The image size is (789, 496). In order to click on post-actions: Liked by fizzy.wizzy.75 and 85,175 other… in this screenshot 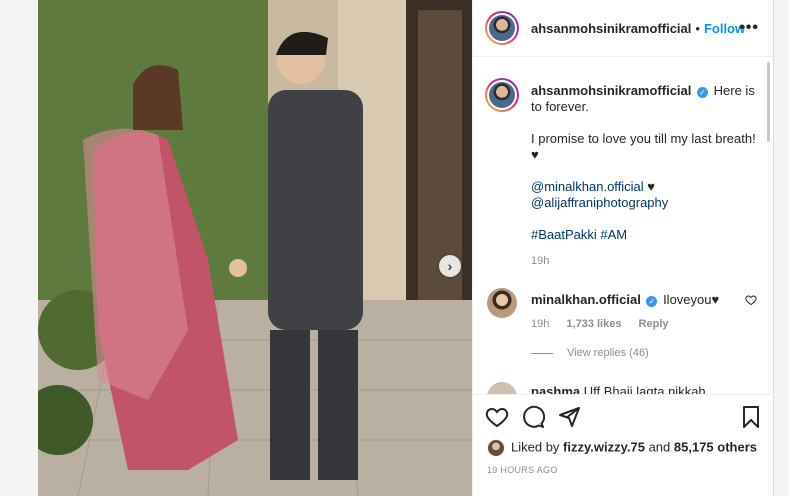, I will do `click(623, 445)`.